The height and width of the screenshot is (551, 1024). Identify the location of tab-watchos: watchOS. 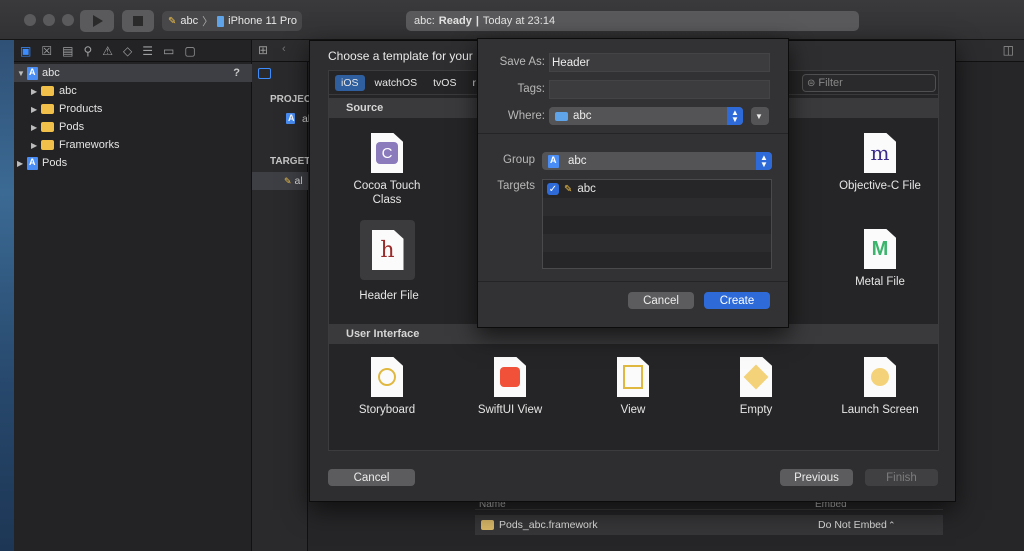
(396, 83).